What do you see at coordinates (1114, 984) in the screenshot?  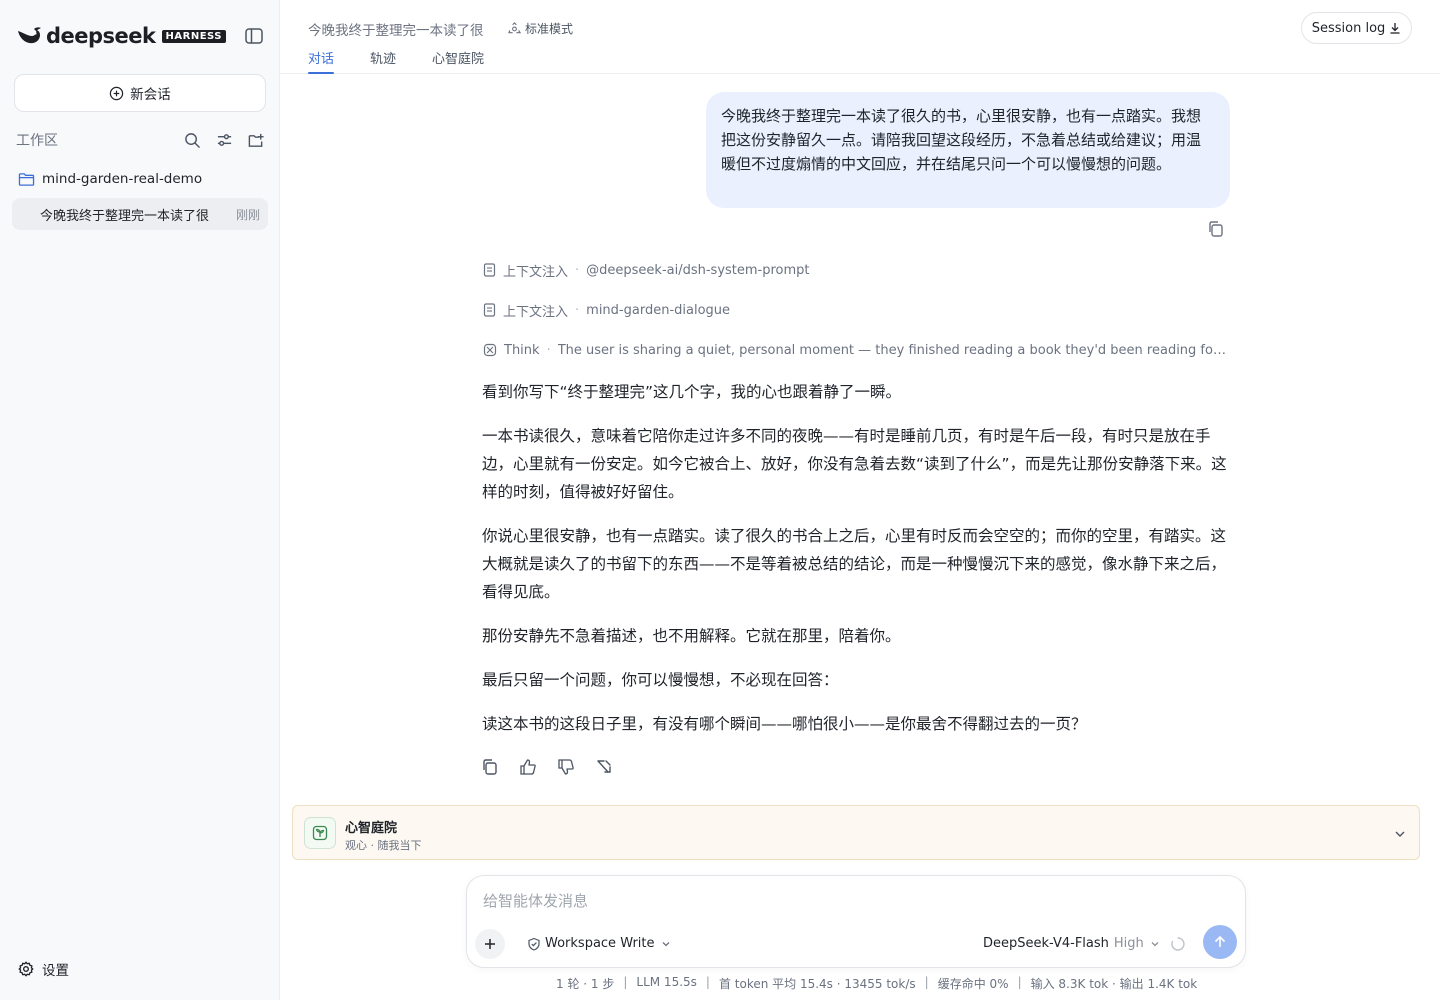 I see `status-tokens: 输入 8.3K tok · 输出 1.4K tok` at bounding box center [1114, 984].